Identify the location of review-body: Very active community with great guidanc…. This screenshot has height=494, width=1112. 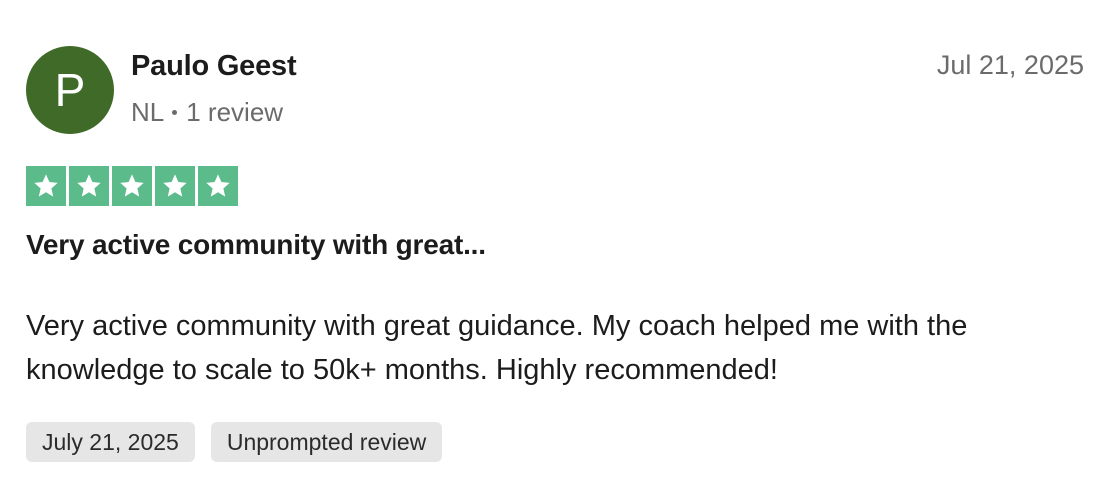
(497, 348).